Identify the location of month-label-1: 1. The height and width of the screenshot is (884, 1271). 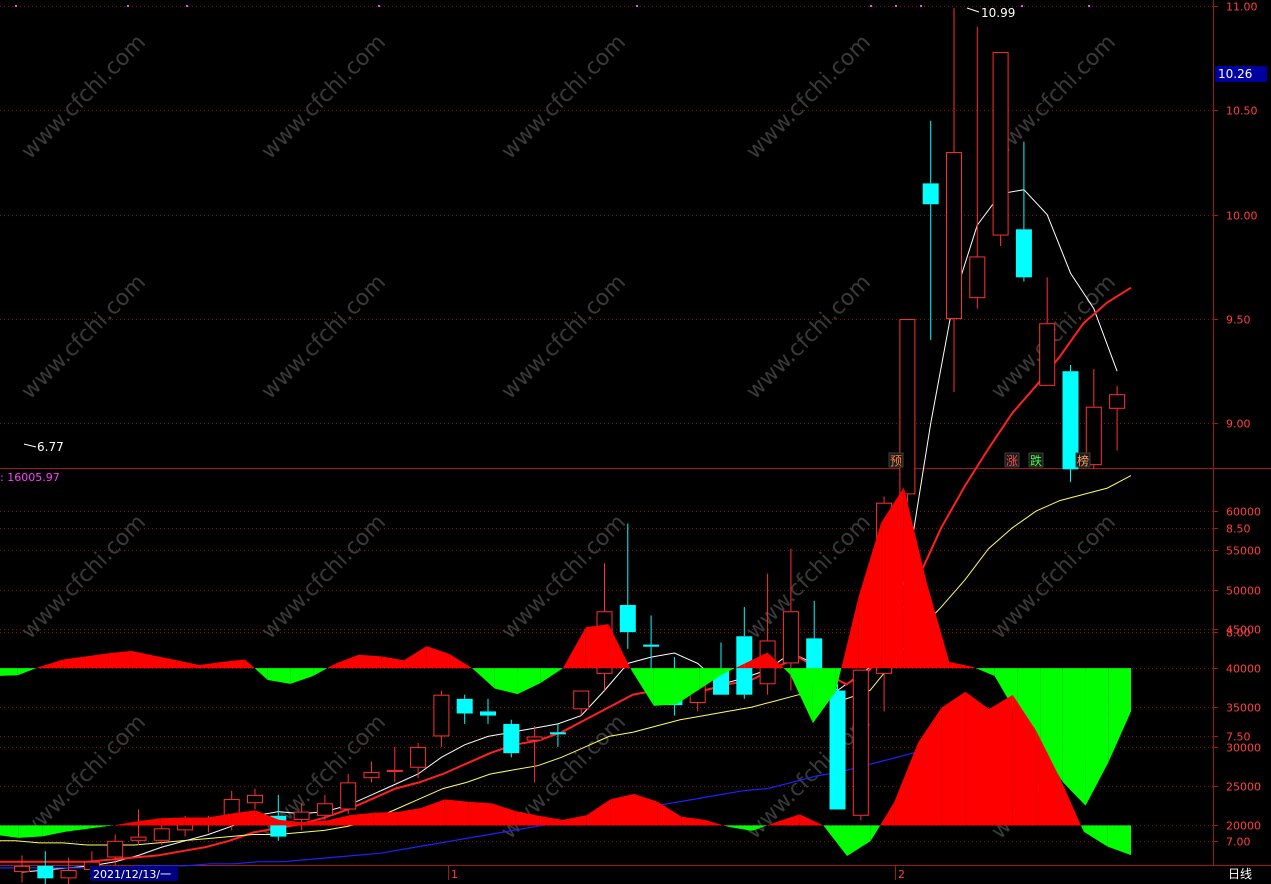
(454, 874).